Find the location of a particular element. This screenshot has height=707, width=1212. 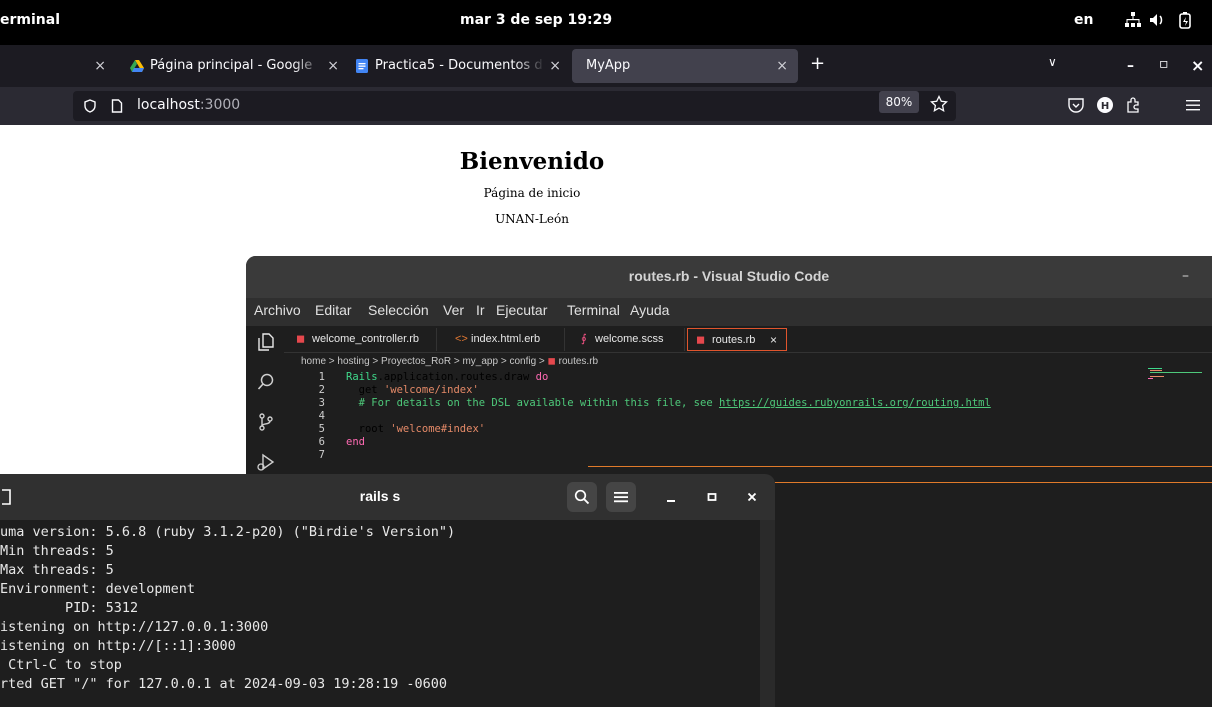

terminal-line: Min threads: 5 is located at coordinates (57, 551).